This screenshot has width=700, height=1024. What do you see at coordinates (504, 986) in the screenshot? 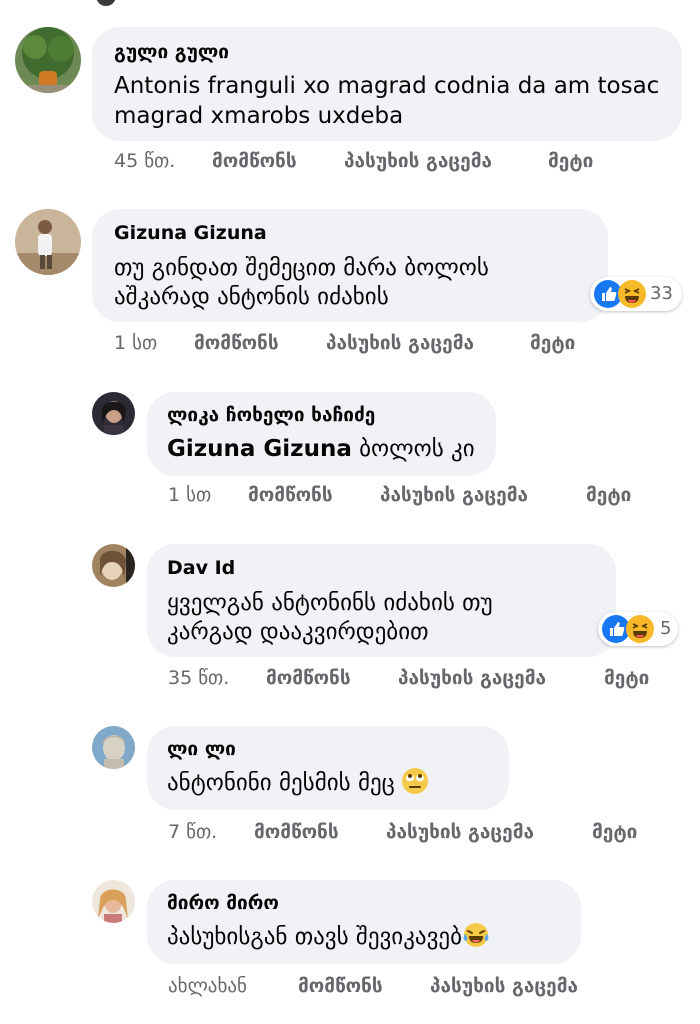
I see `reply-button: პასუხის გაცემა` at bounding box center [504, 986].